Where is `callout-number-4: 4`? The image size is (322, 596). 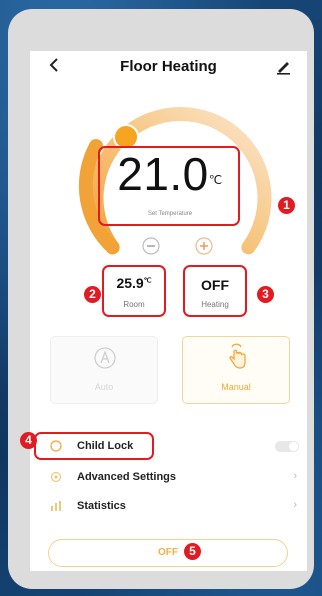
callout-number-4: 4 is located at coordinates (28, 440).